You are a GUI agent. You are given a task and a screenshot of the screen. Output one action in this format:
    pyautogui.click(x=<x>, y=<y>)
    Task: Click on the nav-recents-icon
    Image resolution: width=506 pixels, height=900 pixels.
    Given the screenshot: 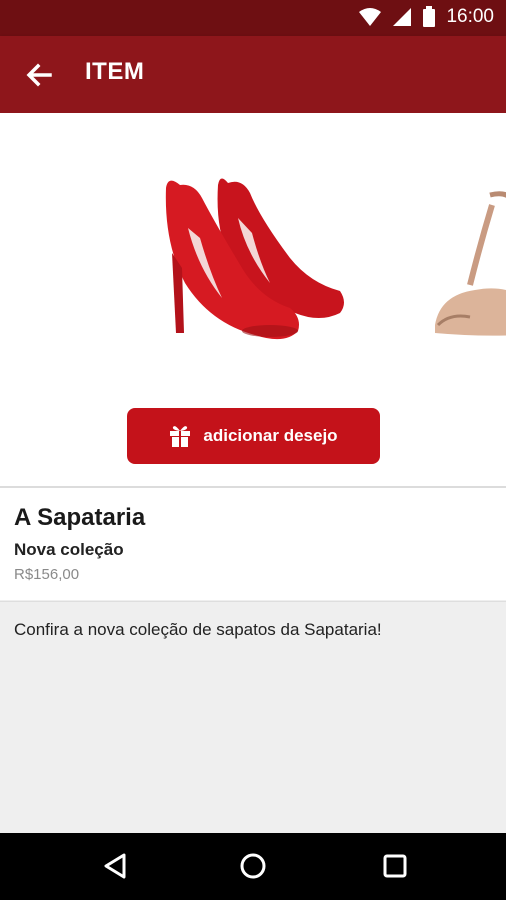 What is the action you would take?
    pyautogui.click(x=395, y=866)
    